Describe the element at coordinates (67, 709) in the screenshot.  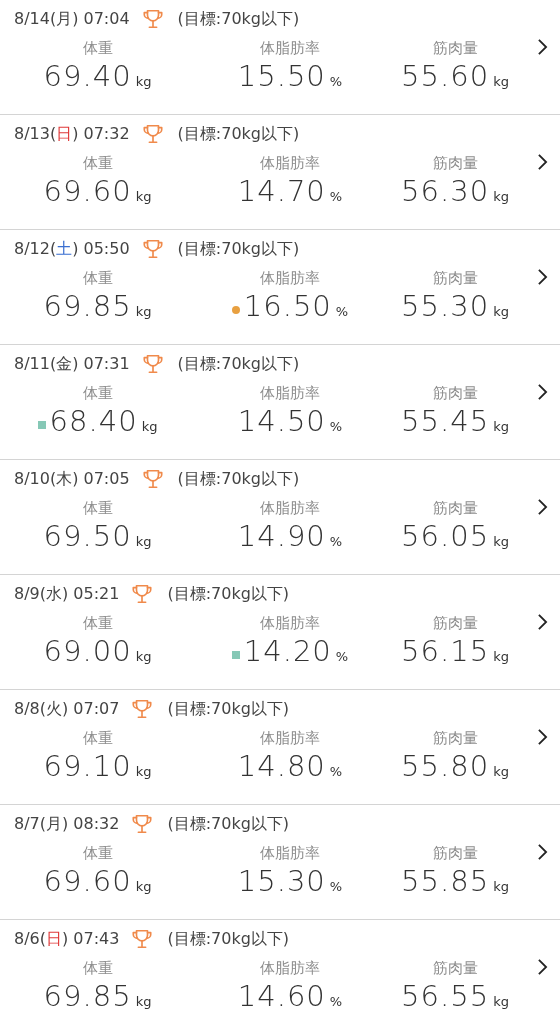
I see `date-time: 8/8(火) 07:07` at that location.